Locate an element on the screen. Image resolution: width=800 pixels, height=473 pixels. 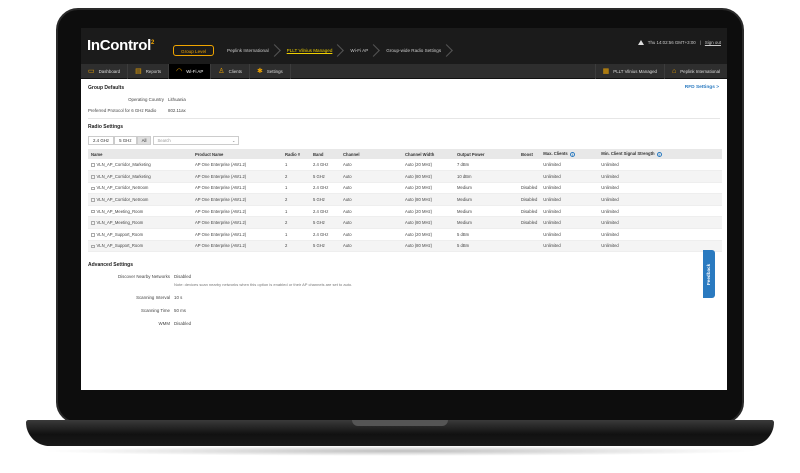
table-cell: Auto (80 MHz) is located at coordinates (428, 176).